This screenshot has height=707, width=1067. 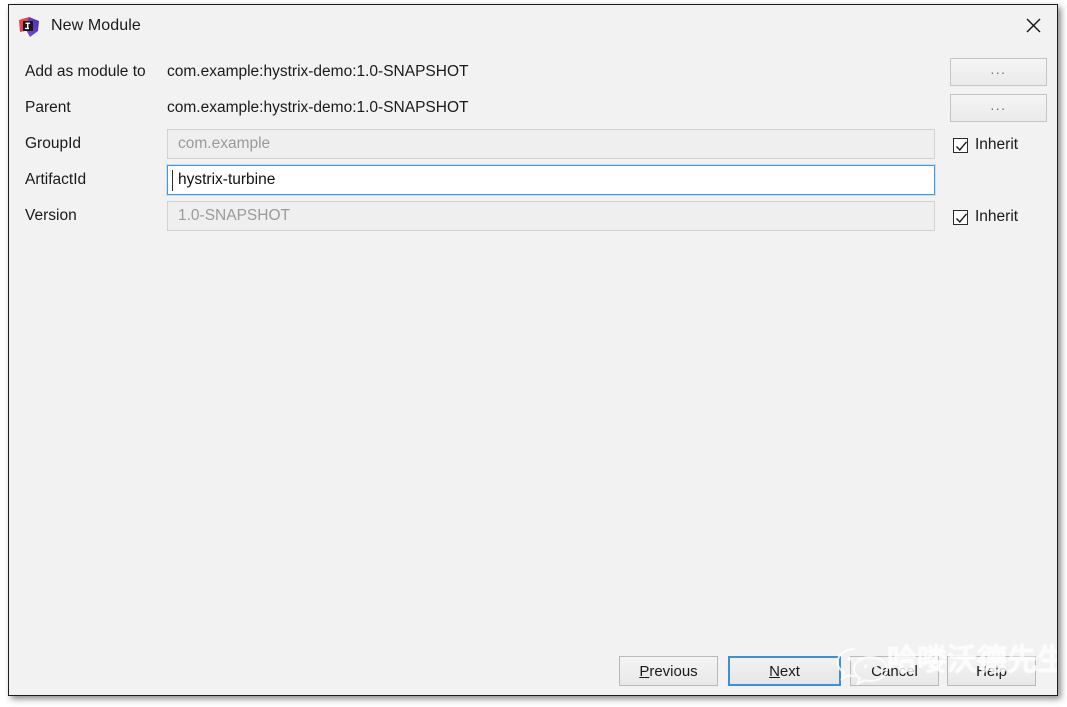 I want to click on cancel-button-label: Cancel, so click(x=894, y=671).